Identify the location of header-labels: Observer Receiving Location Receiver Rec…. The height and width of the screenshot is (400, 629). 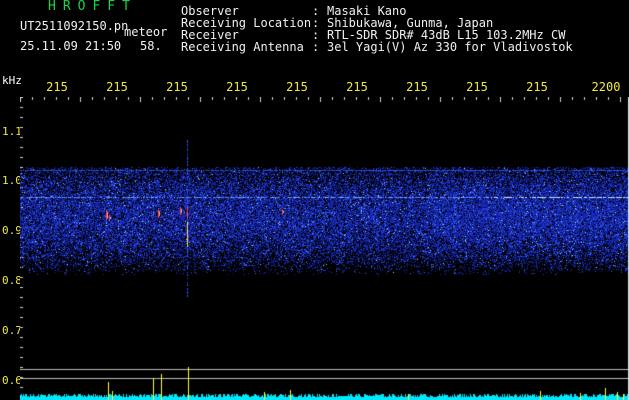
(246, 29).